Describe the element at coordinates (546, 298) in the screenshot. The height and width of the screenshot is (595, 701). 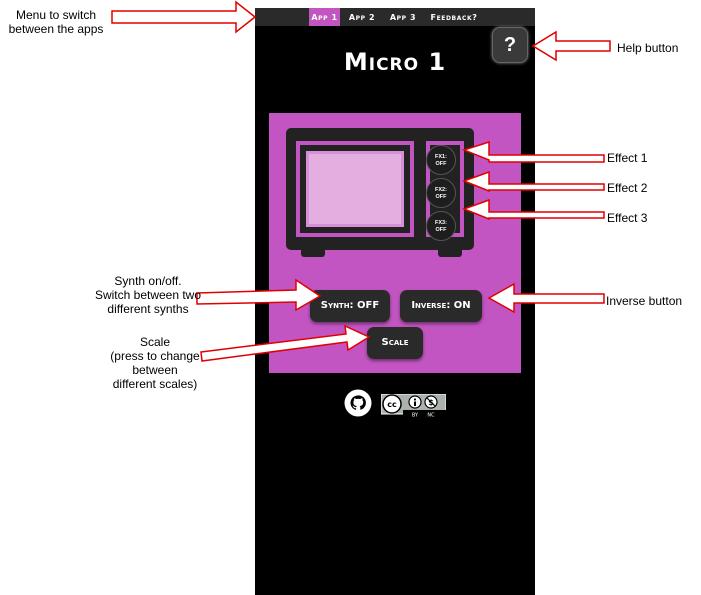
I see `inverse-arrow` at that location.